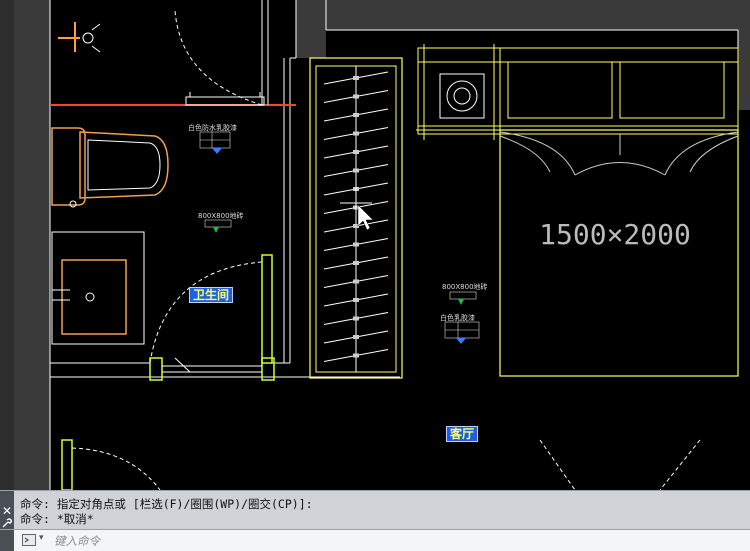 Image resolution: width=750 pixels, height=551 pixels. What do you see at coordinates (577, 92) in the screenshot?
I see `bedside-cabinets` at bounding box center [577, 92].